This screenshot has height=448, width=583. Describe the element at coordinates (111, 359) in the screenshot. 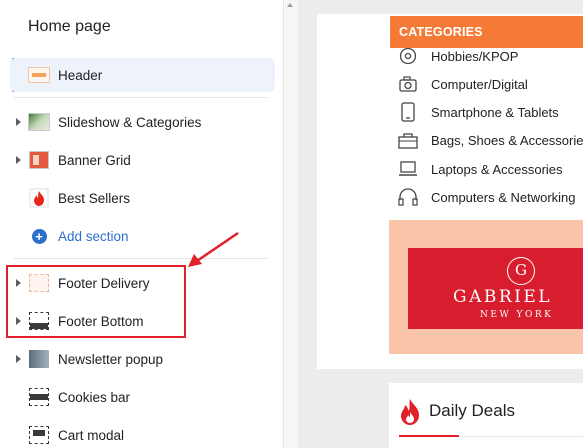

I see `section-label: Newsletter popup` at that location.